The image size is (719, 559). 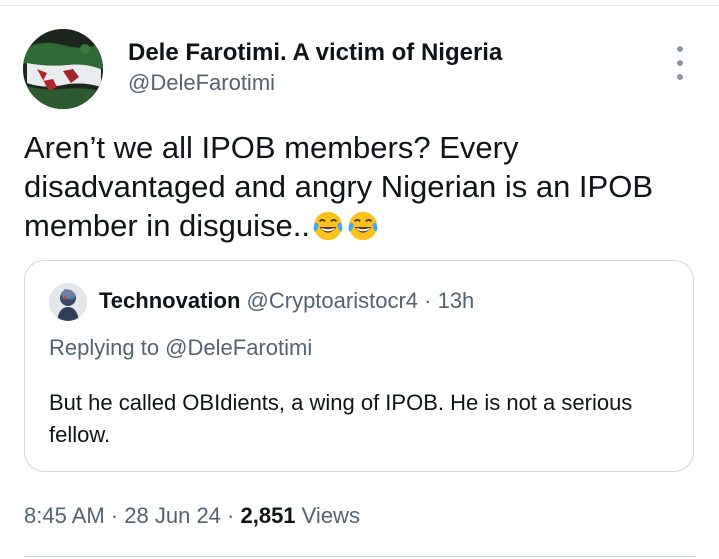 I want to click on quote-author-avatar, so click(x=68, y=302).